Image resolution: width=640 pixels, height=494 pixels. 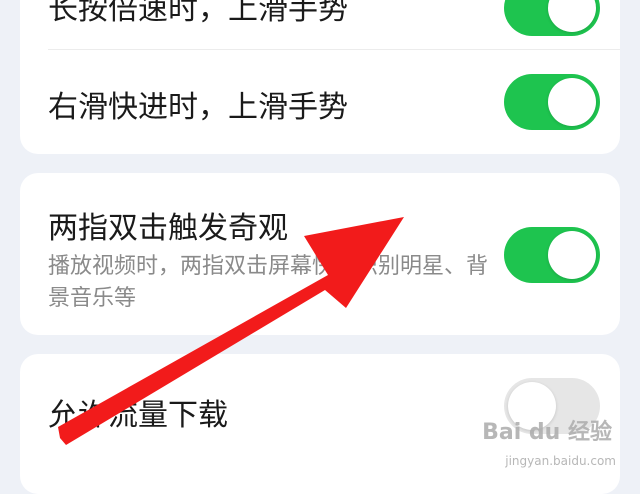 I want to click on toggle-swipe-fast-forward, so click(x=552, y=102).